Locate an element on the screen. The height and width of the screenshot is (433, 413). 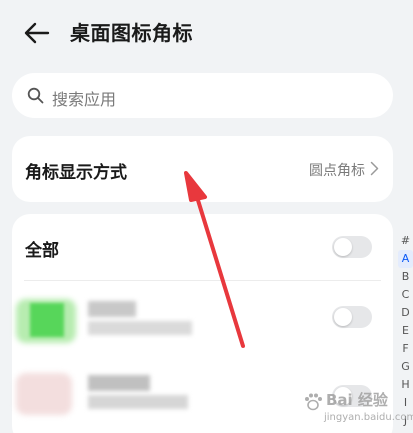
watermark-text: Bai 经验 is located at coordinates (357, 400).